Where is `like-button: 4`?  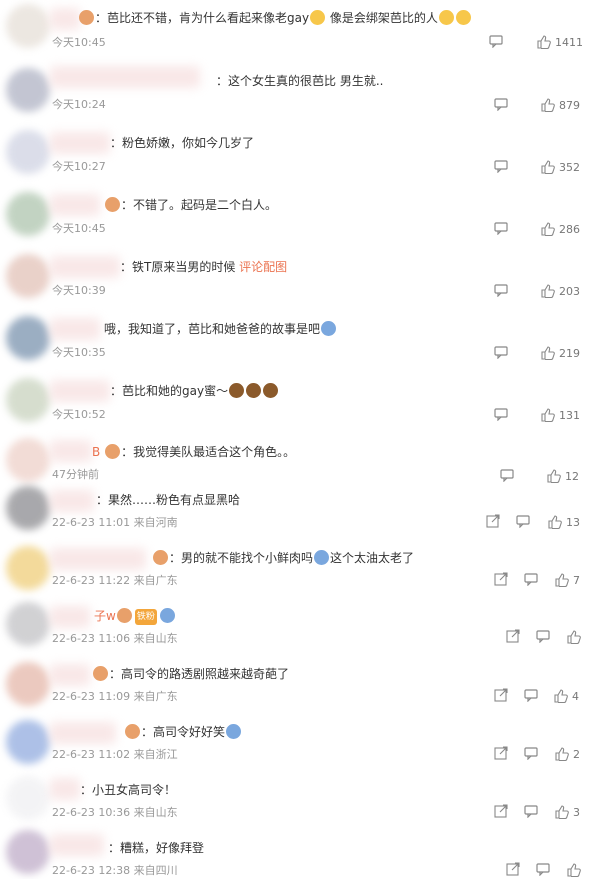 like-button: 4 is located at coordinates (566, 696).